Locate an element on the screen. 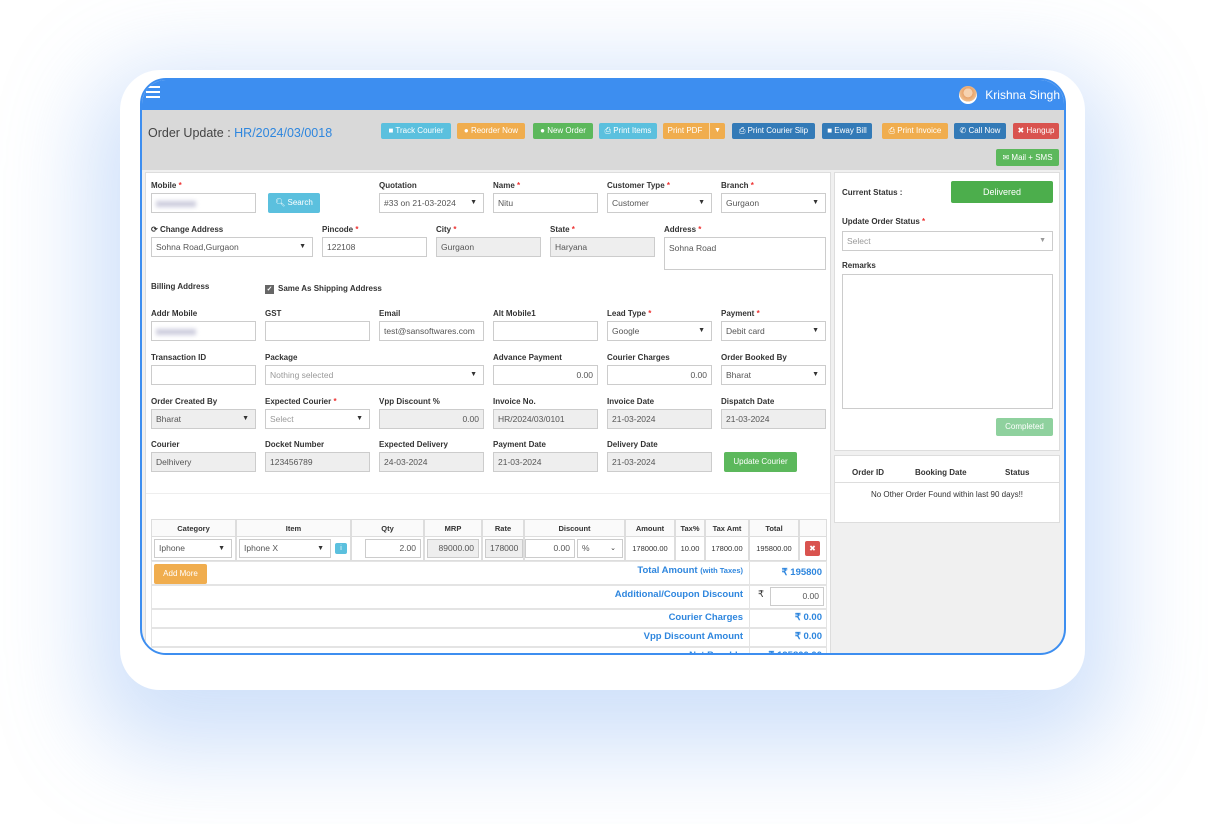 This screenshot has width=1208, height=824. field-value: 123456789 is located at coordinates (291, 462).